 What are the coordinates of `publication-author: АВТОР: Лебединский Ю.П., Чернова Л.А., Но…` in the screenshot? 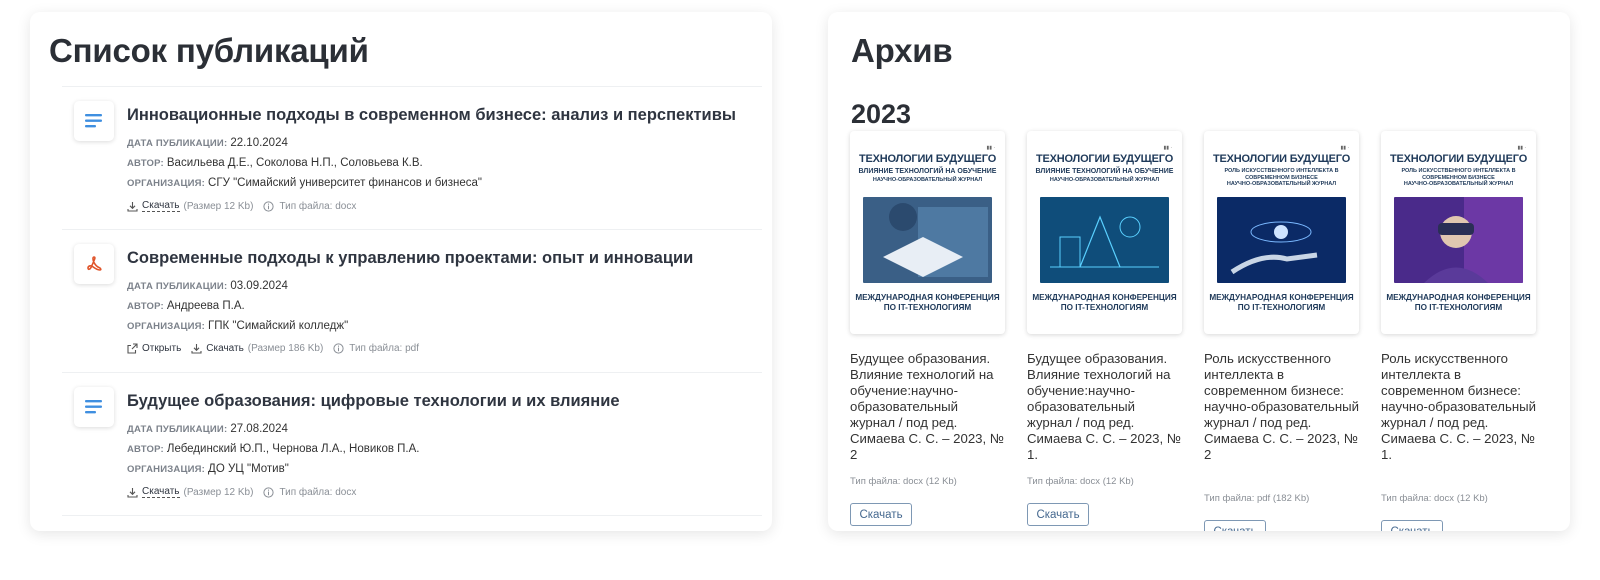 It's located at (273, 449).